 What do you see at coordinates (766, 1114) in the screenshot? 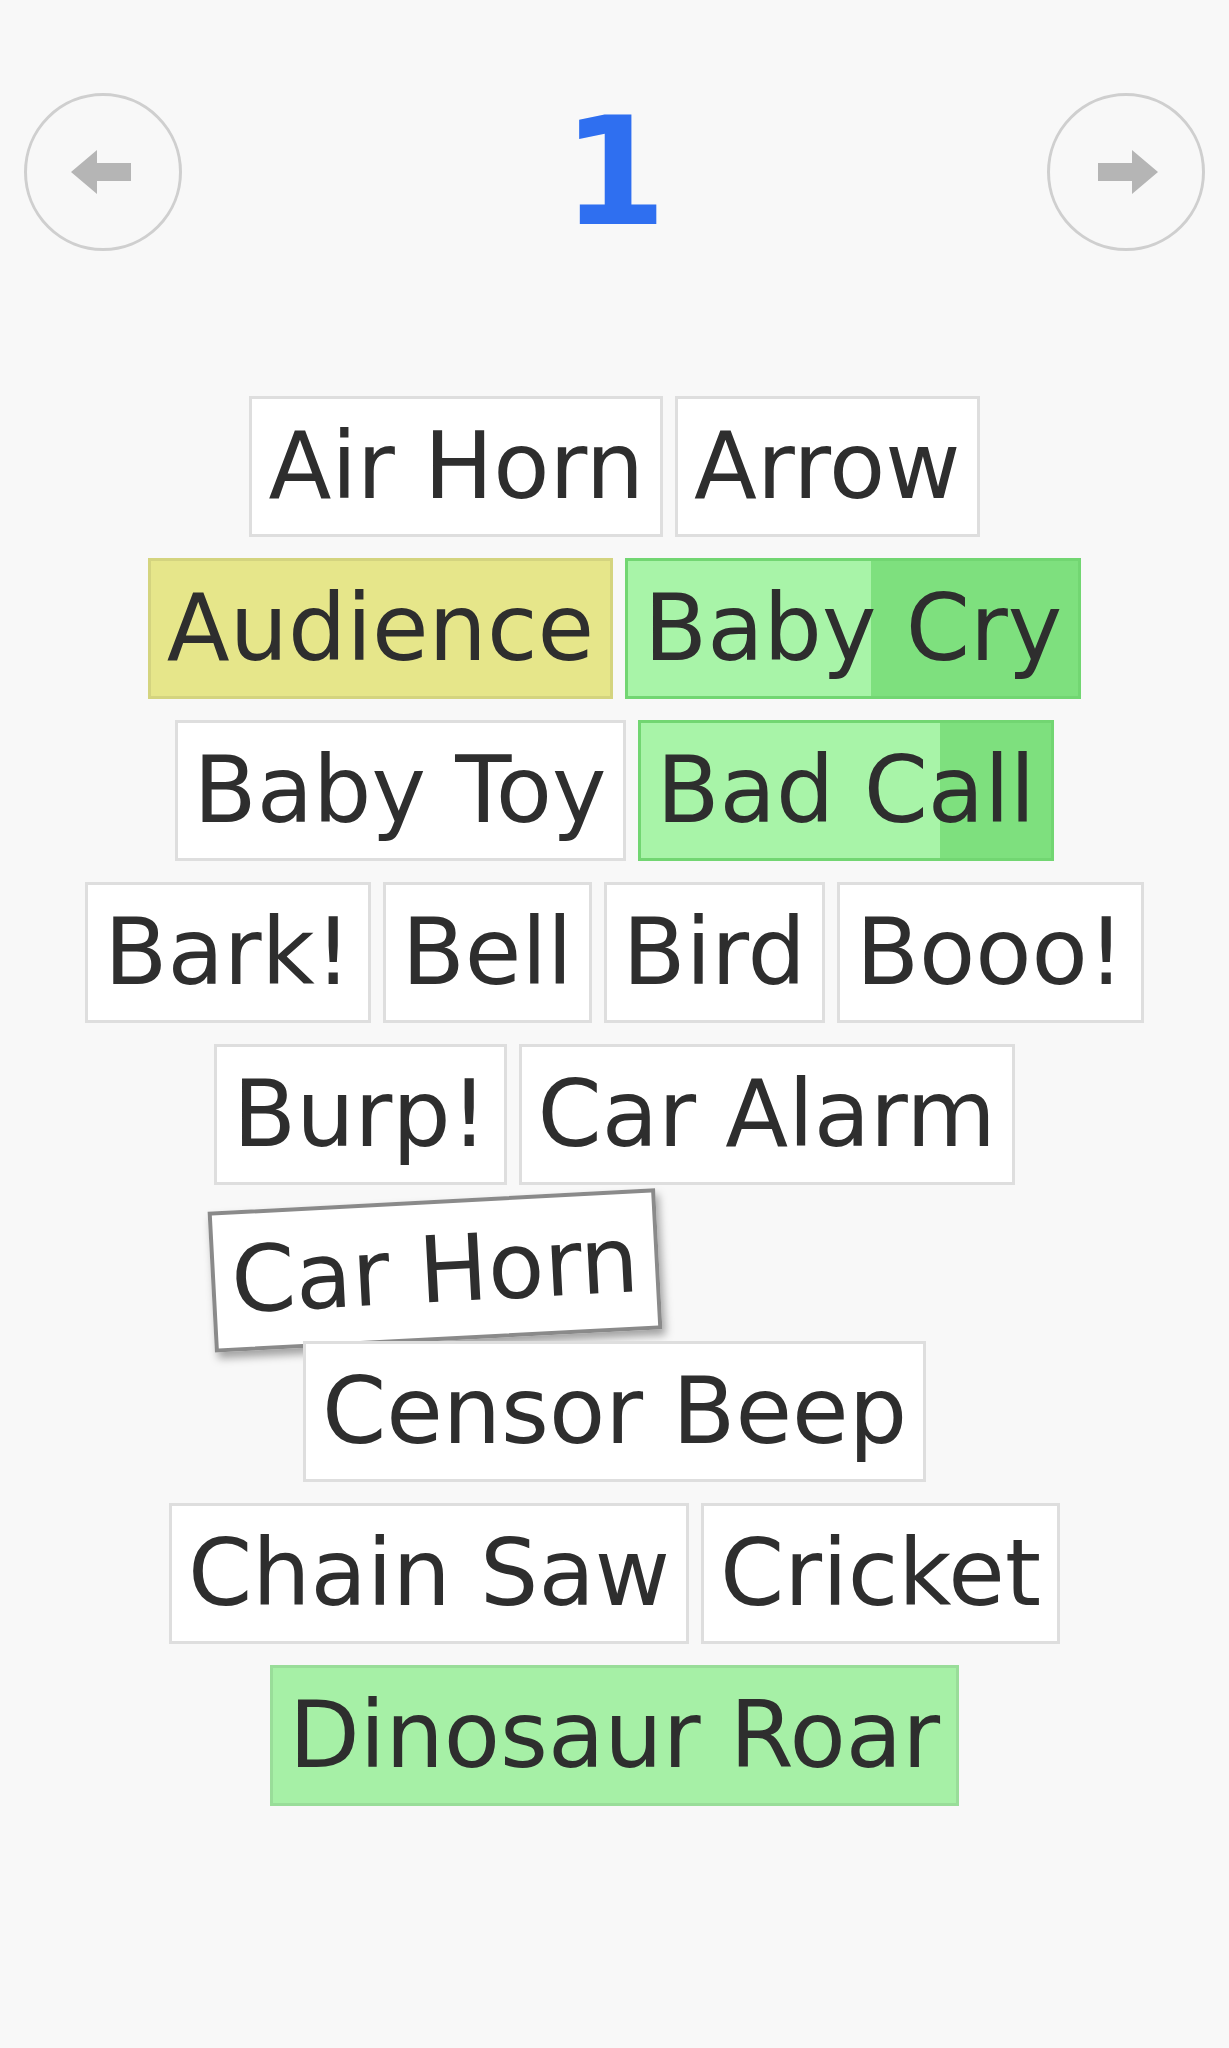
I see `sound-button: Car Alarm` at bounding box center [766, 1114].